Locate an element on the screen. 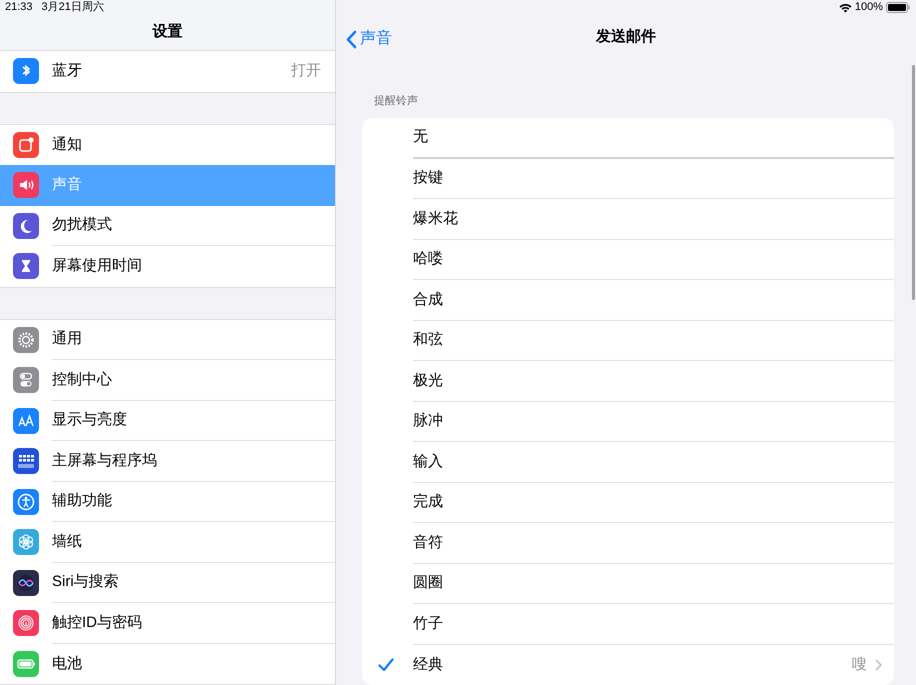 This screenshot has width=916, height=685. sidebar-item-label: Siri与搜索 is located at coordinates (86, 582).